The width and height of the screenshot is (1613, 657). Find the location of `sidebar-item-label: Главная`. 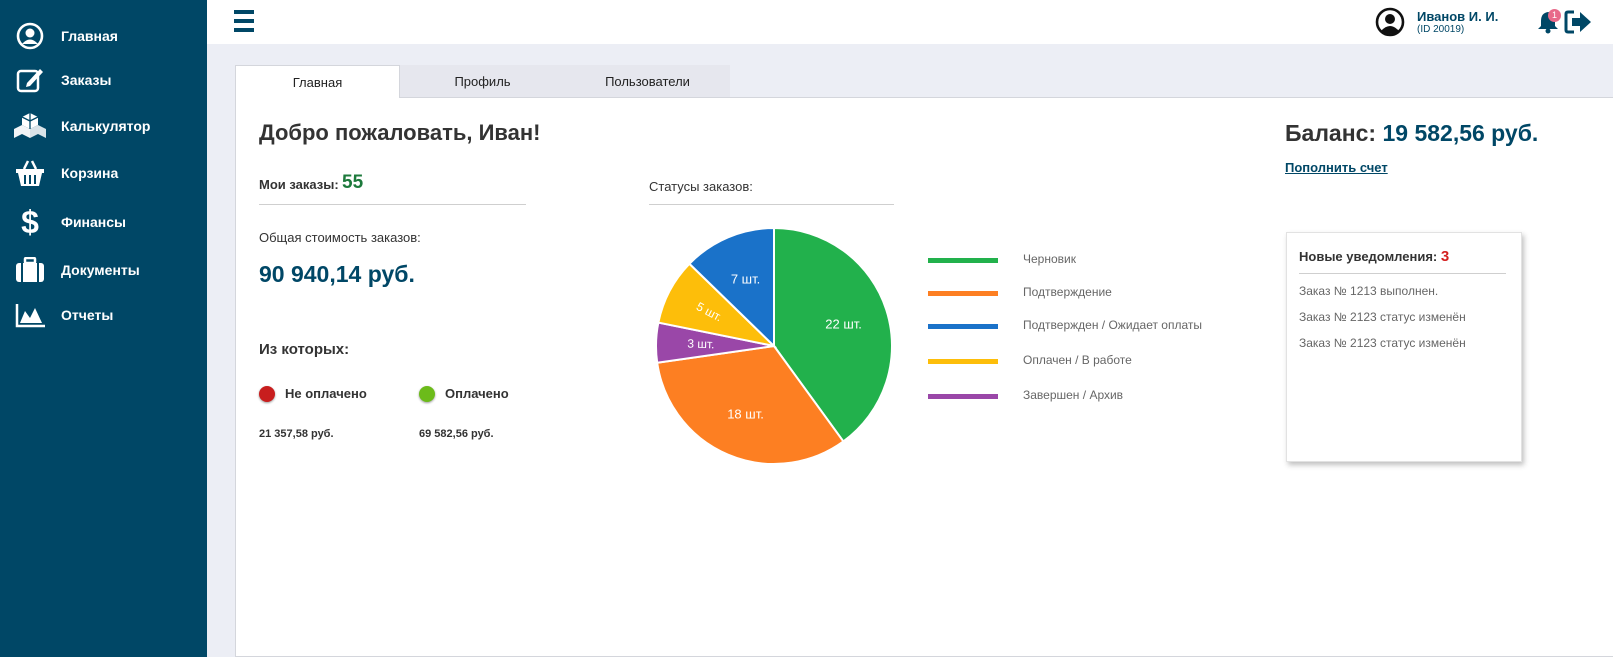

sidebar-item-label: Главная is located at coordinates (89, 36).